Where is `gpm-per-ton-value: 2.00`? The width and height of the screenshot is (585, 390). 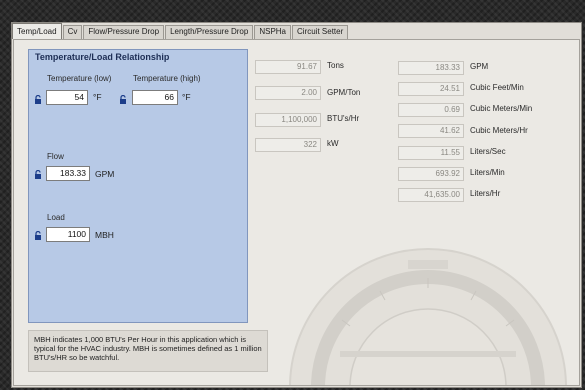 gpm-per-ton-value: 2.00 is located at coordinates (288, 93).